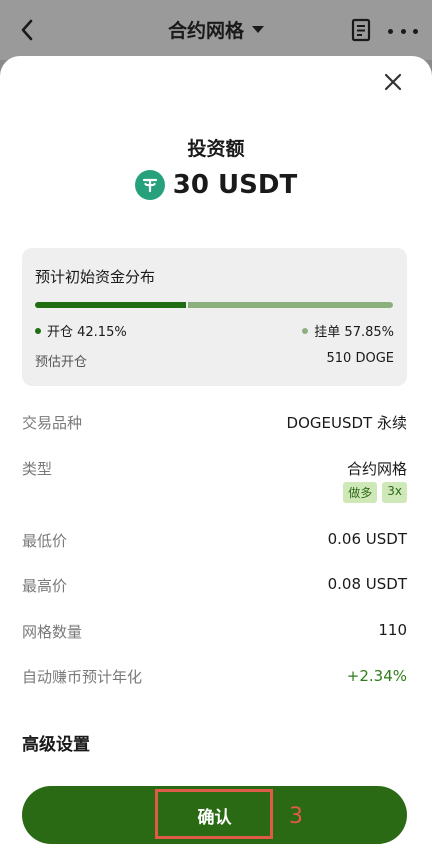 This screenshot has height=846, width=432. I want to click on advanced-settings: 高级设置, so click(56, 742).